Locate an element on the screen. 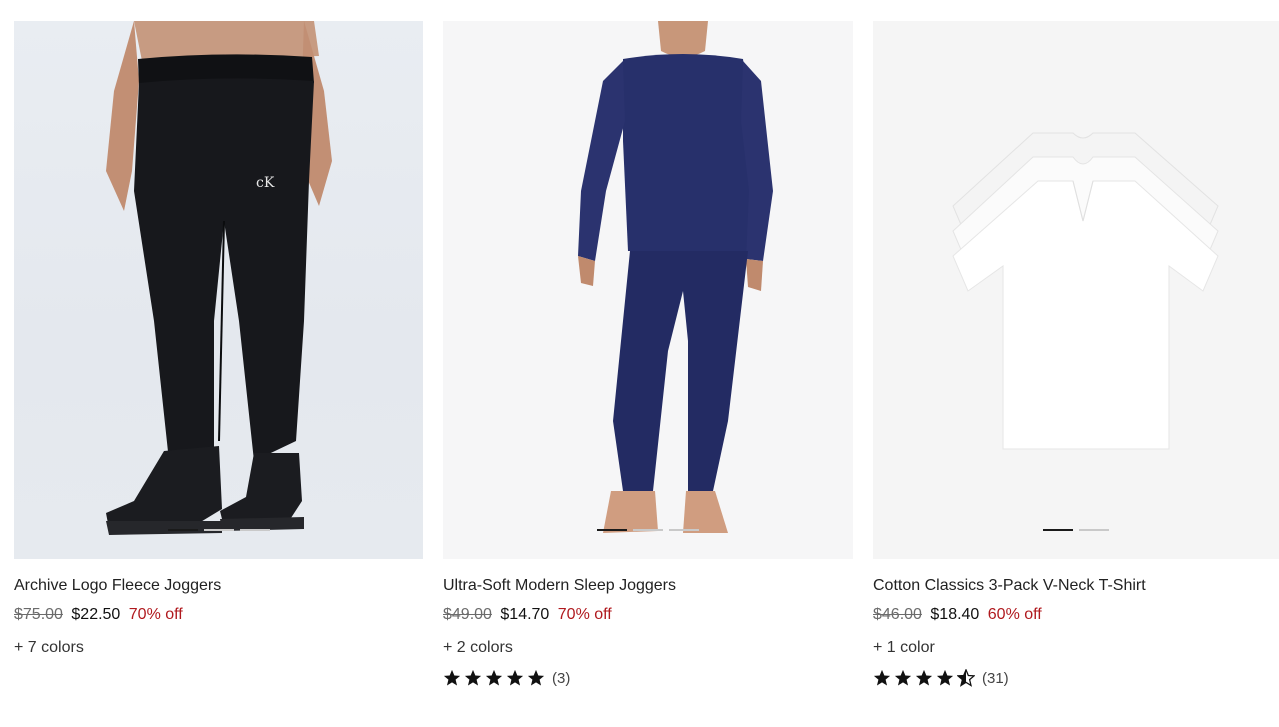 Image resolution: width=1279 pixels, height=727 pixels. original-price: $49.00 is located at coordinates (467, 614).